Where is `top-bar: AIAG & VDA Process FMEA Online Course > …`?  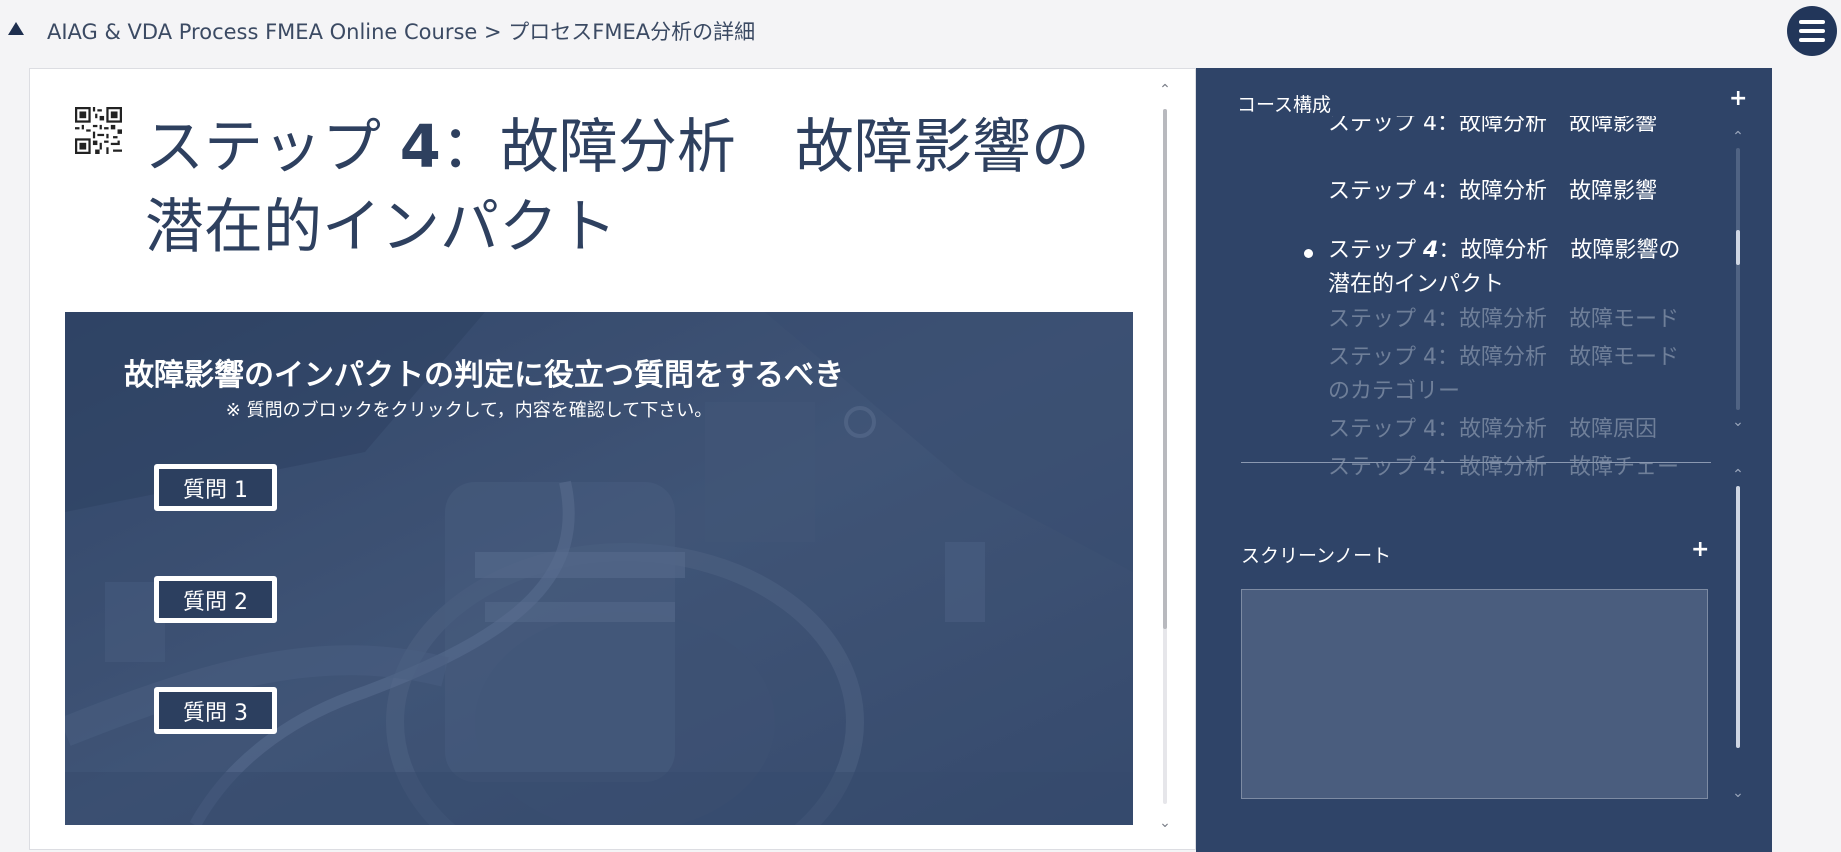 top-bar: AIAG & VDA Process FMEA Online Course > … is located at coordinates (920, 31).